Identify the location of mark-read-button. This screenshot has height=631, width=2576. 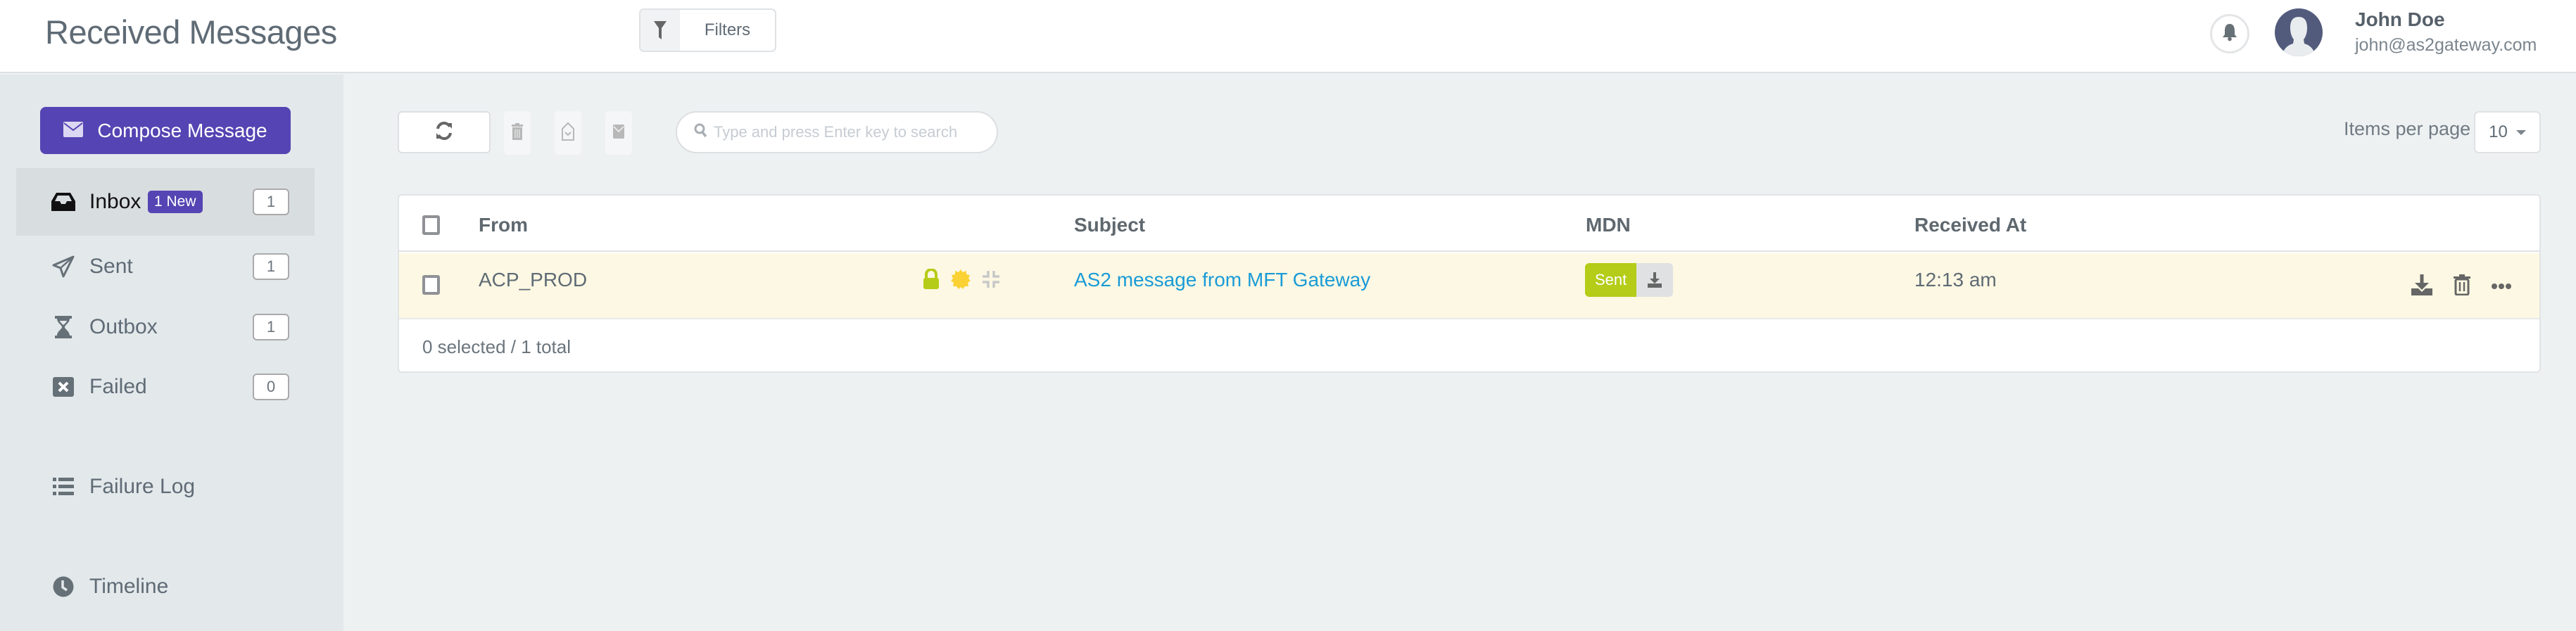
(568, 133).